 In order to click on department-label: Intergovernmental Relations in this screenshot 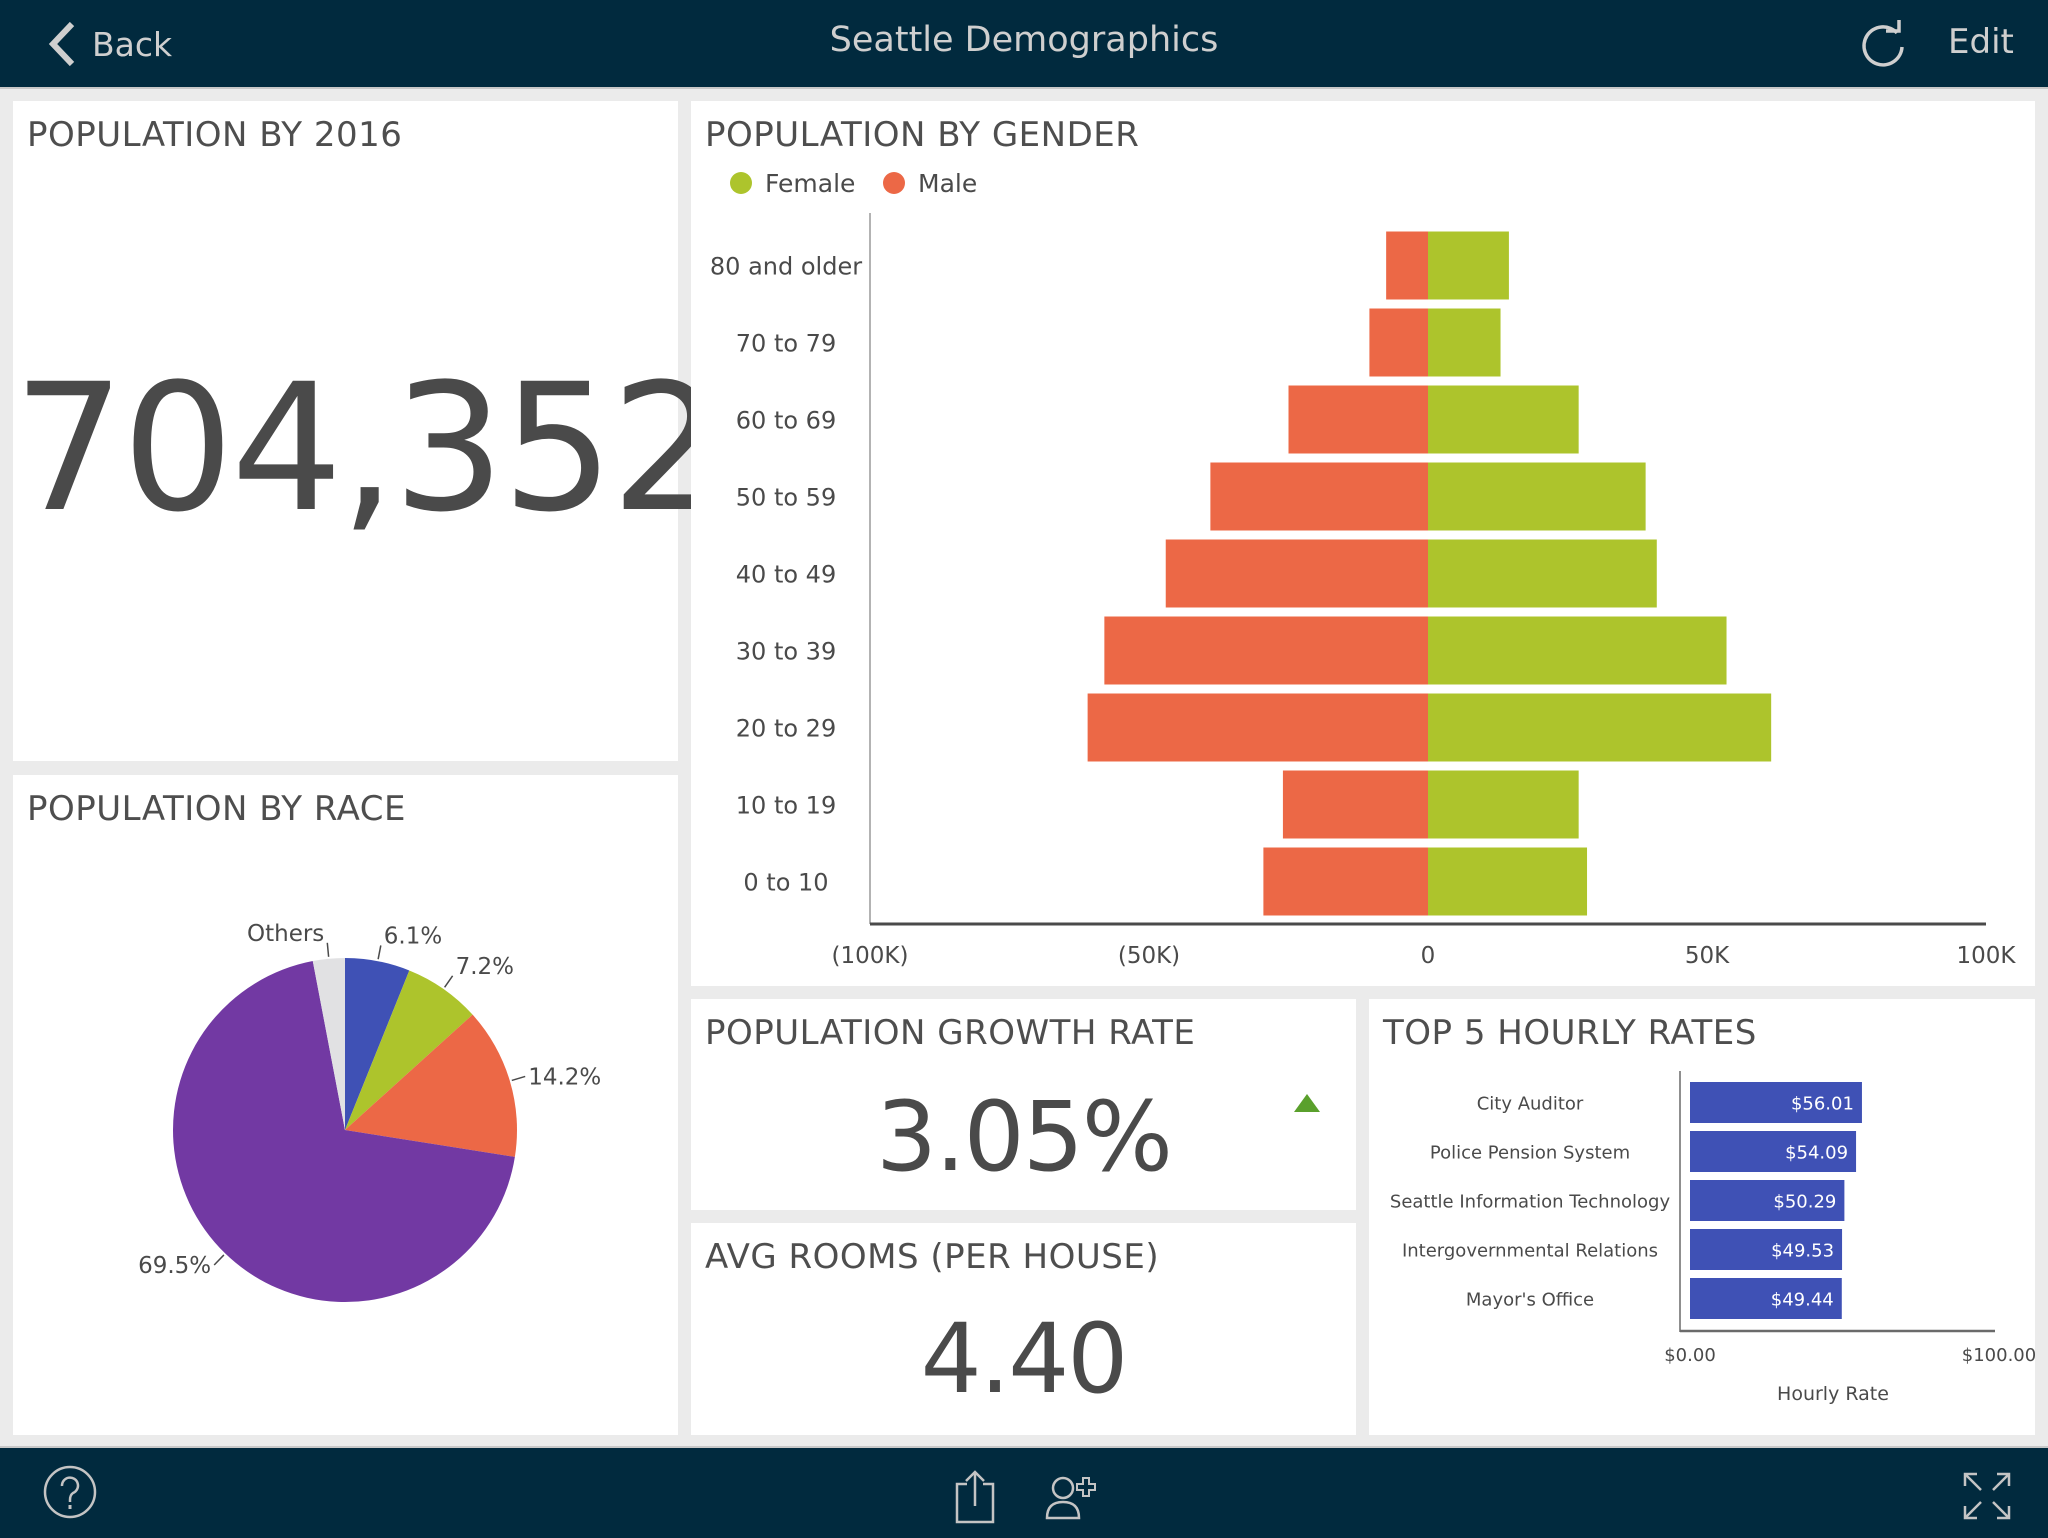, I will do `click(1530, 1251)`.